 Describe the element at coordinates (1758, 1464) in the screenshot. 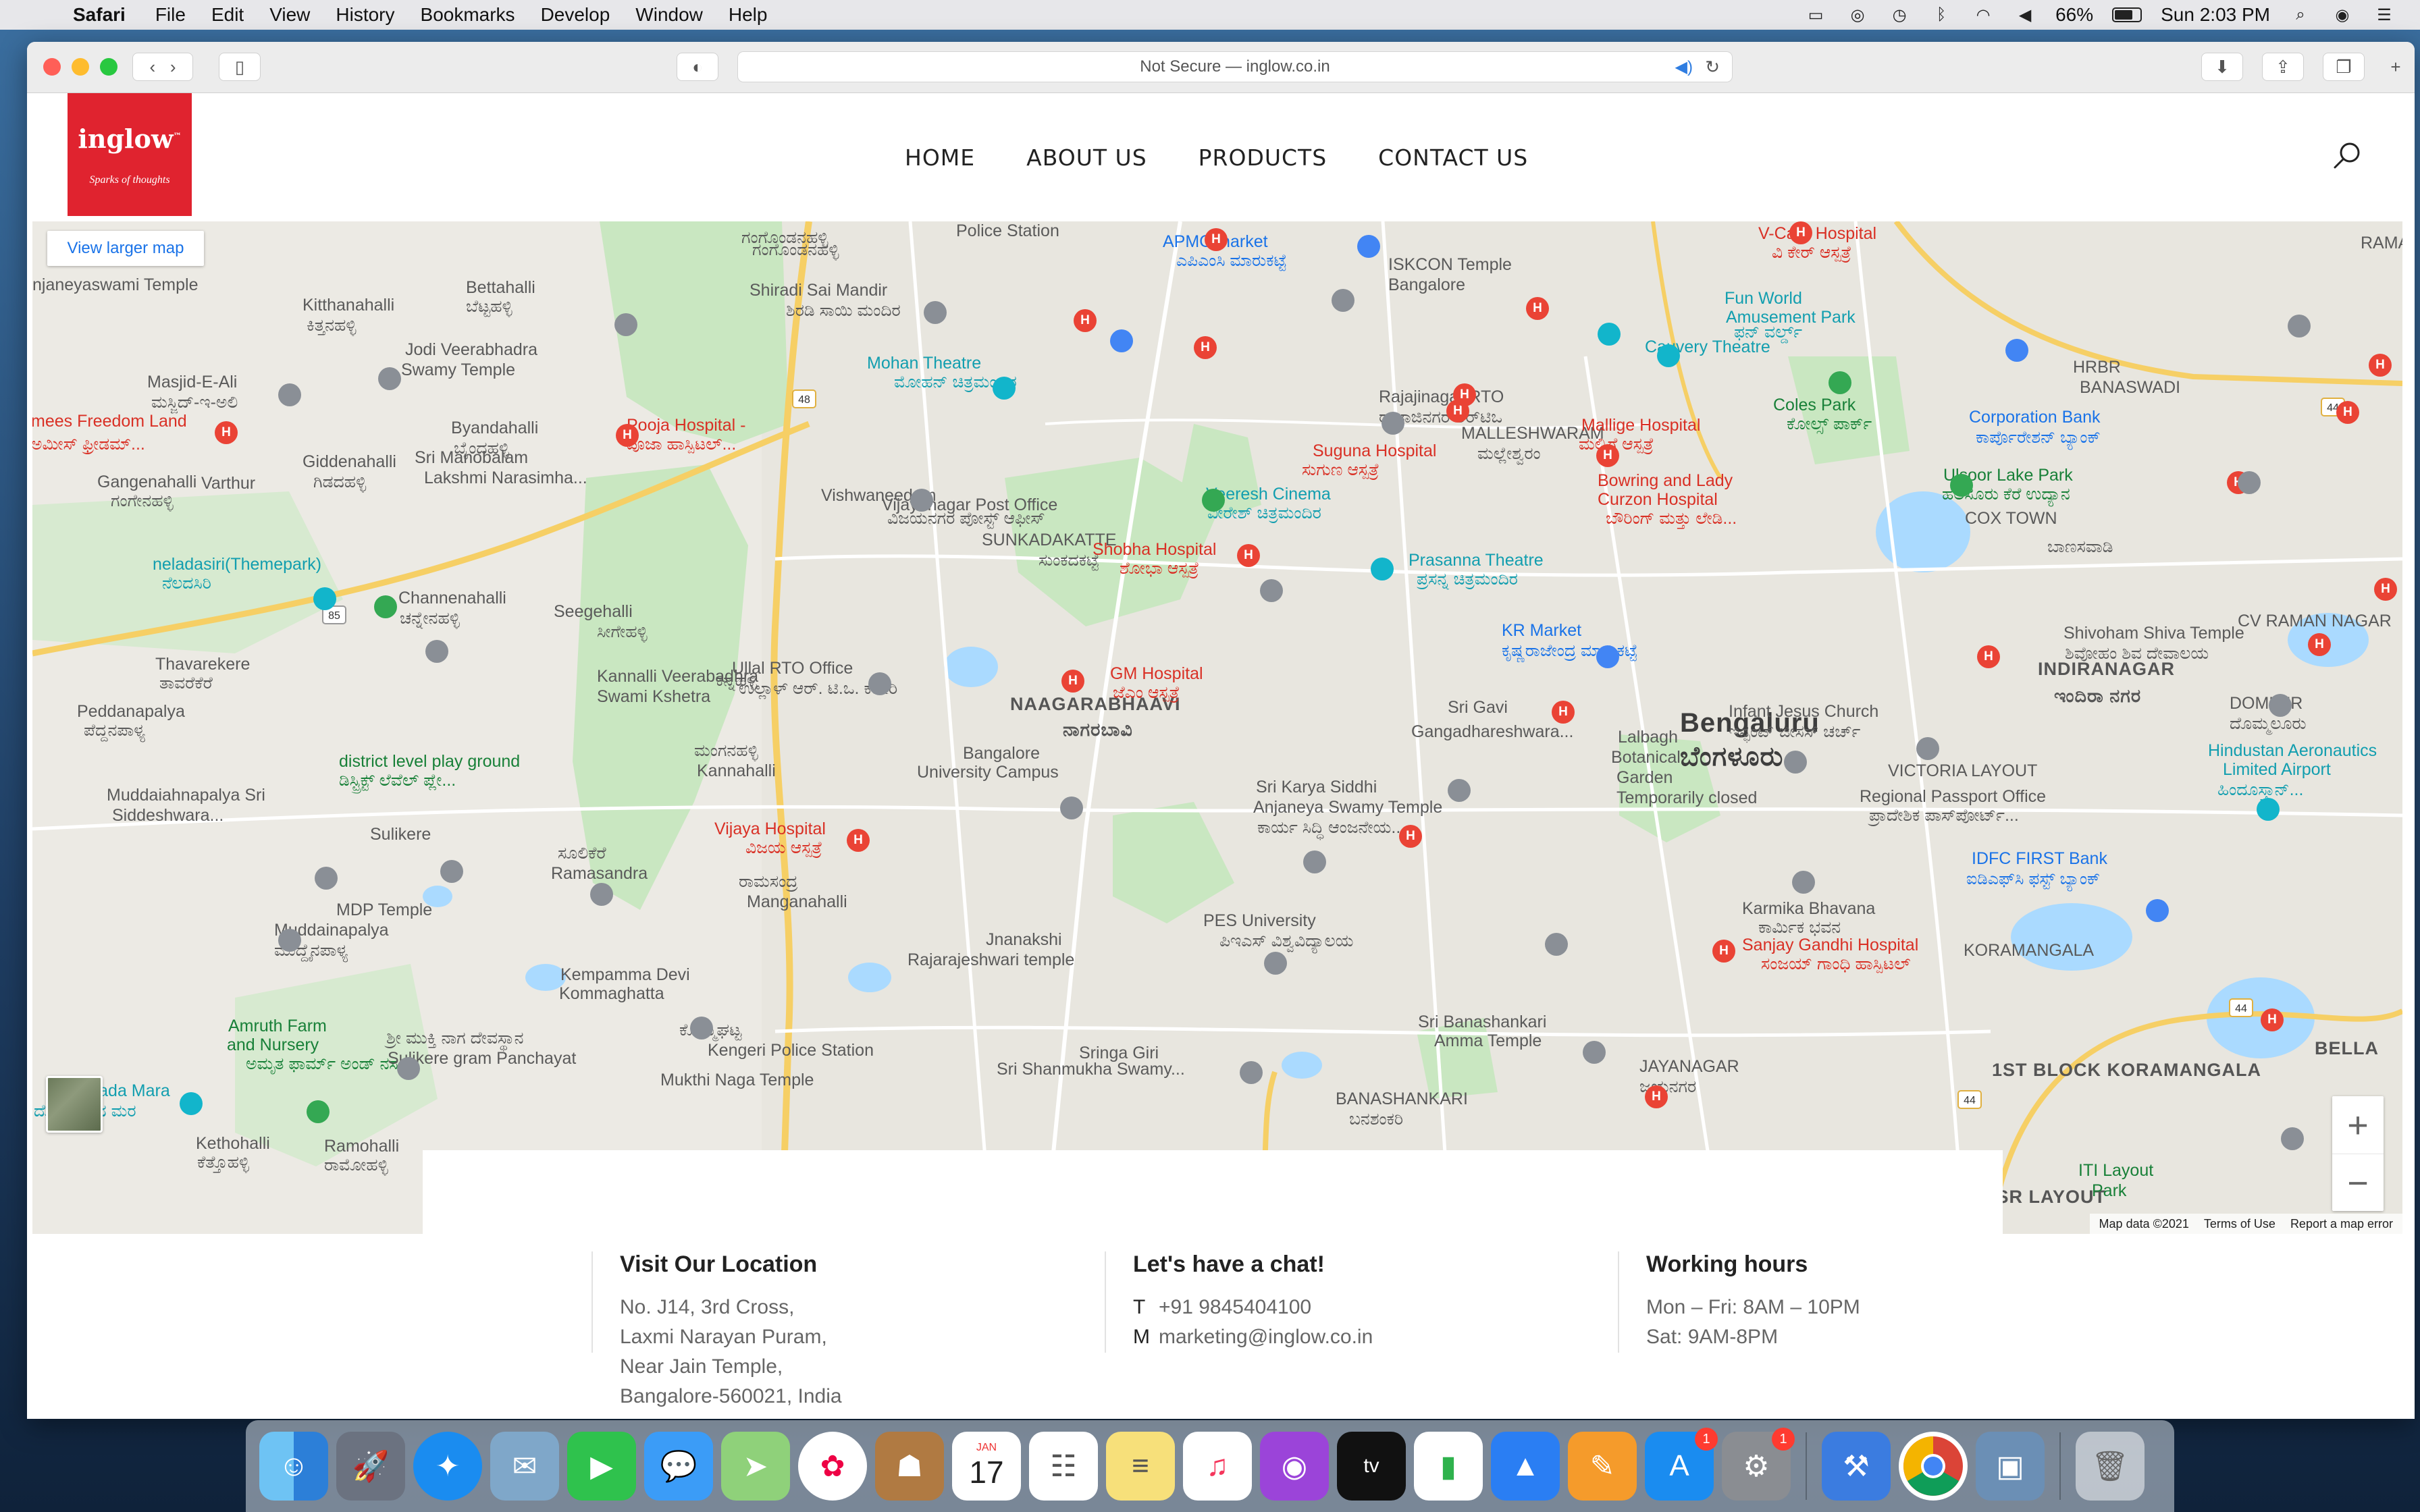

I see `system-preferences-icon: ⚙ 1` at that location.